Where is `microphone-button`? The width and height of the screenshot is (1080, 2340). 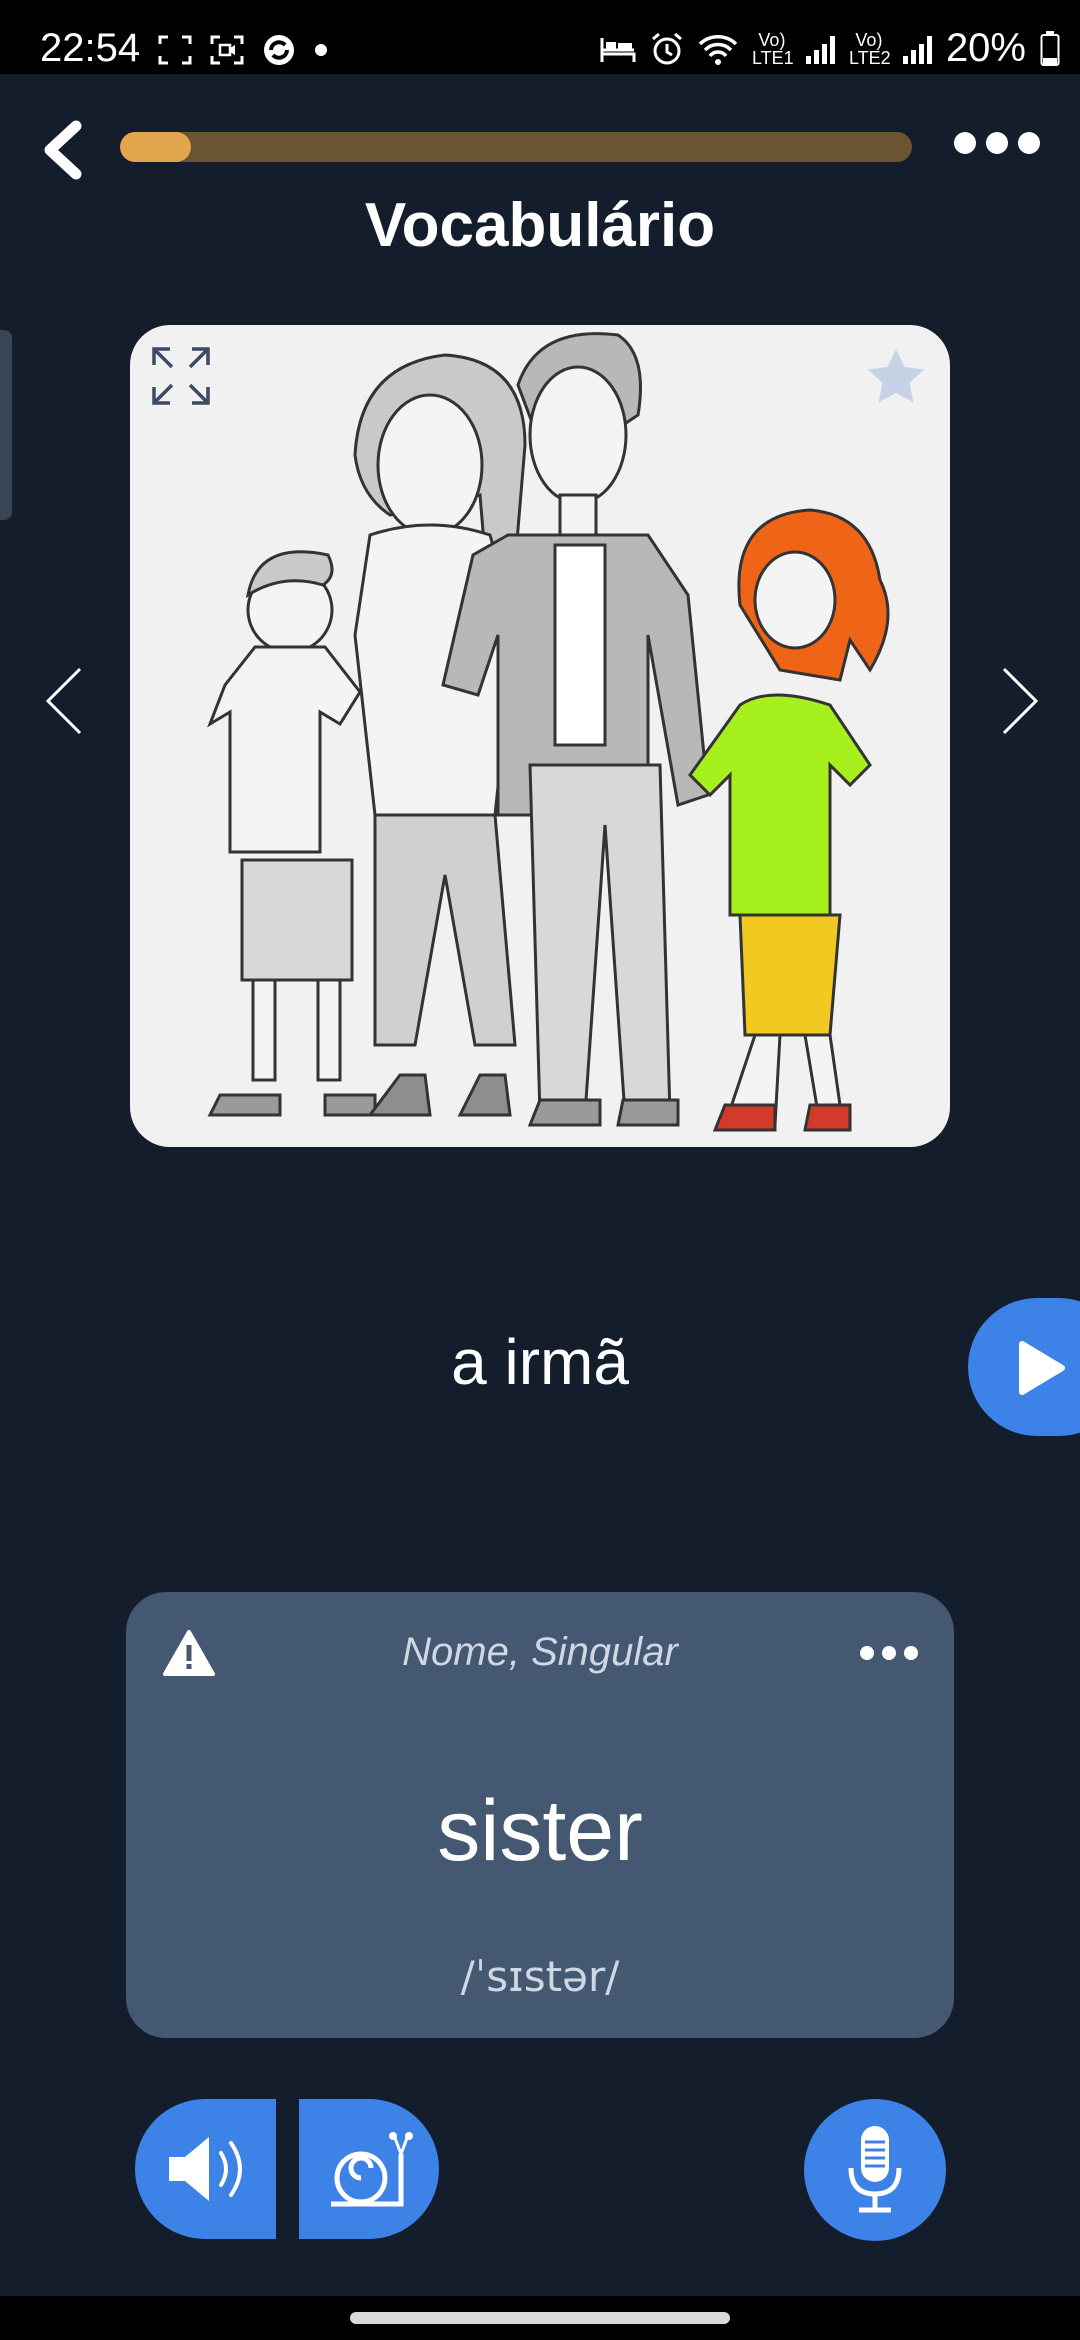
microphone-button is located at coordinates (875, 2170).